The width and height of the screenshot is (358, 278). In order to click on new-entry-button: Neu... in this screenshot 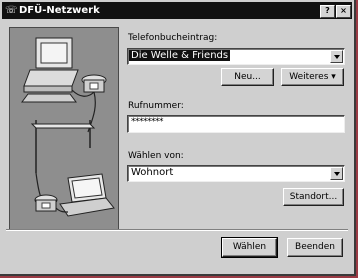, I will do `click(247, 77)`.